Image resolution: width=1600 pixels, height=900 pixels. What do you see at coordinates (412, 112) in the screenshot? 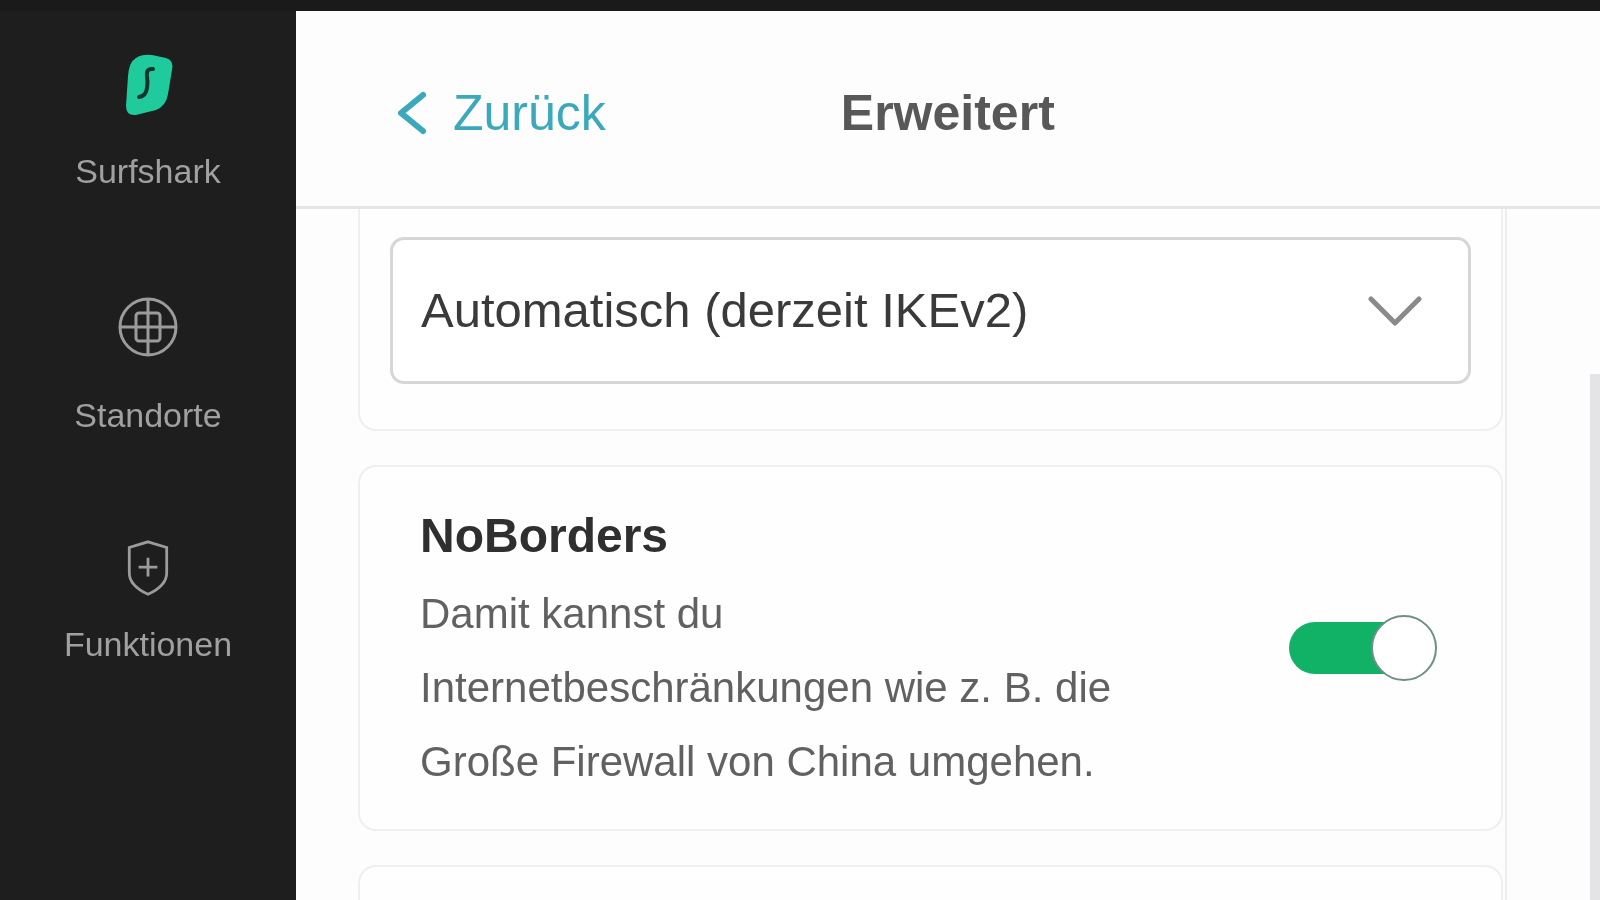
I see `chevron-left-icon` at bounding box center [412, 112].